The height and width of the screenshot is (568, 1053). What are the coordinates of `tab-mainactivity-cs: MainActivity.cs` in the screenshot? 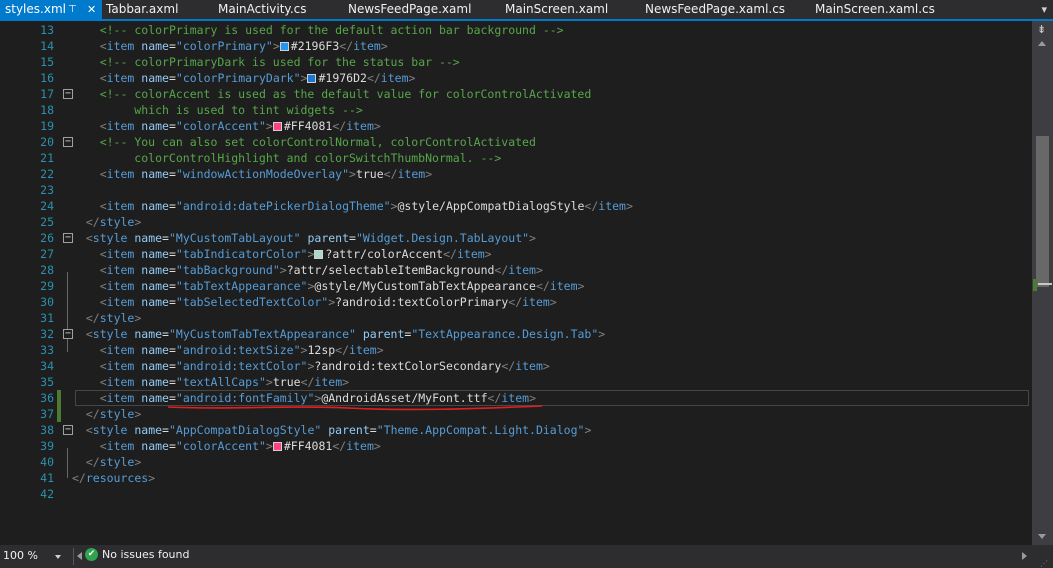 It's located at (262, 9).